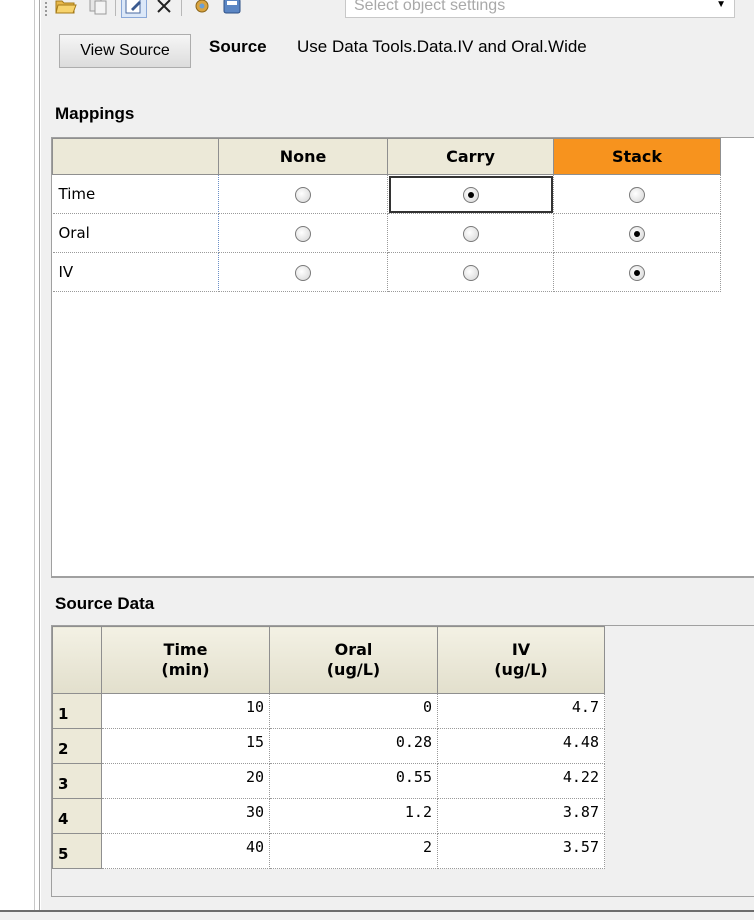  What do you see at coordinates (353, 649) in the screenshot?
I see `column-name: Oral` at bounding box center [353, 649].